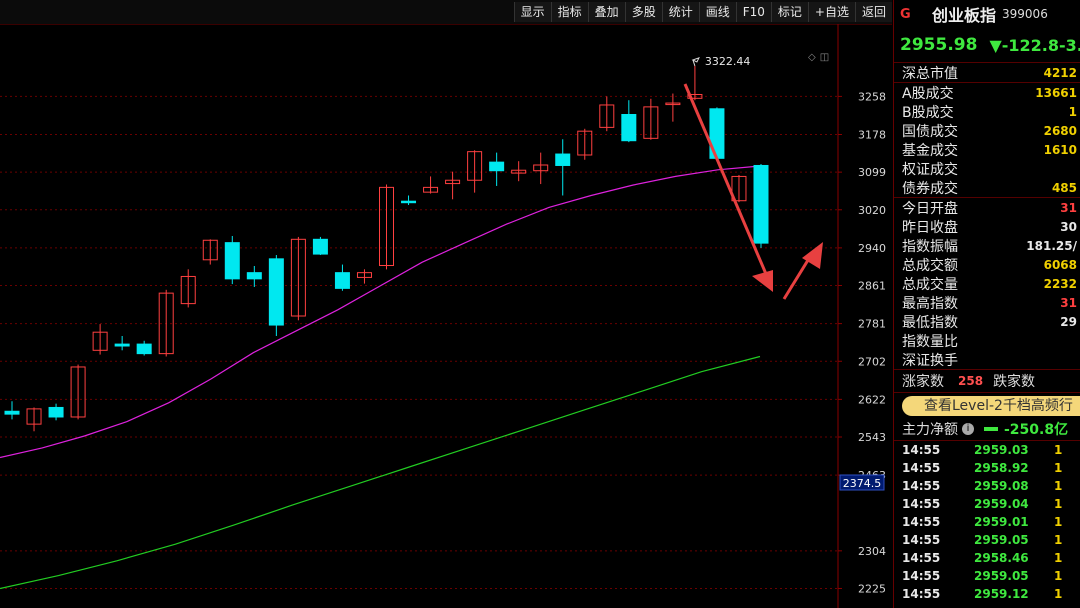 The width and height of the screenshot is (1080, 608). Describe the element at coordinates (987, 381) in the screenshot. I see `advance-decline-row: 涨家数 258 跌家数` at that location.